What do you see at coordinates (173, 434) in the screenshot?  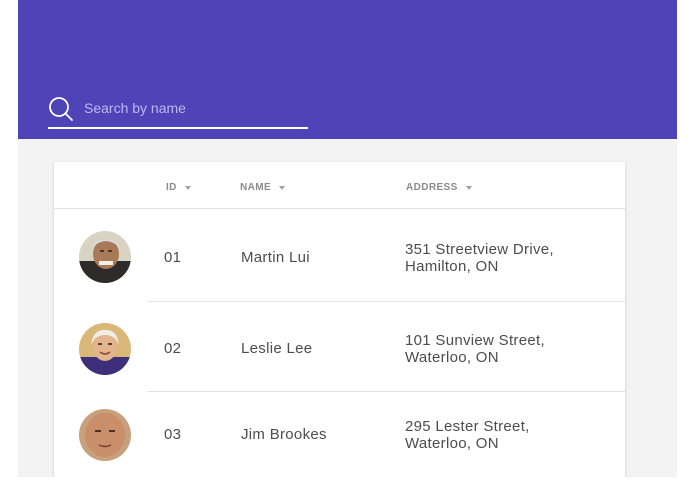 I see `cell-id: 03` at bounding box center [173, 434].